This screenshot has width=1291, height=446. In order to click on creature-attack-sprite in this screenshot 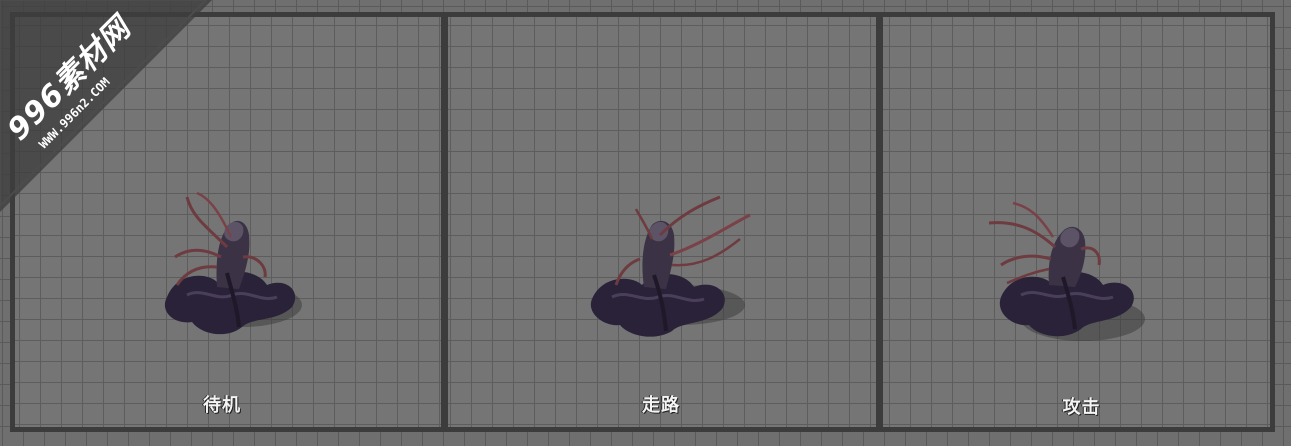, I will do `click(1066, 271)`.